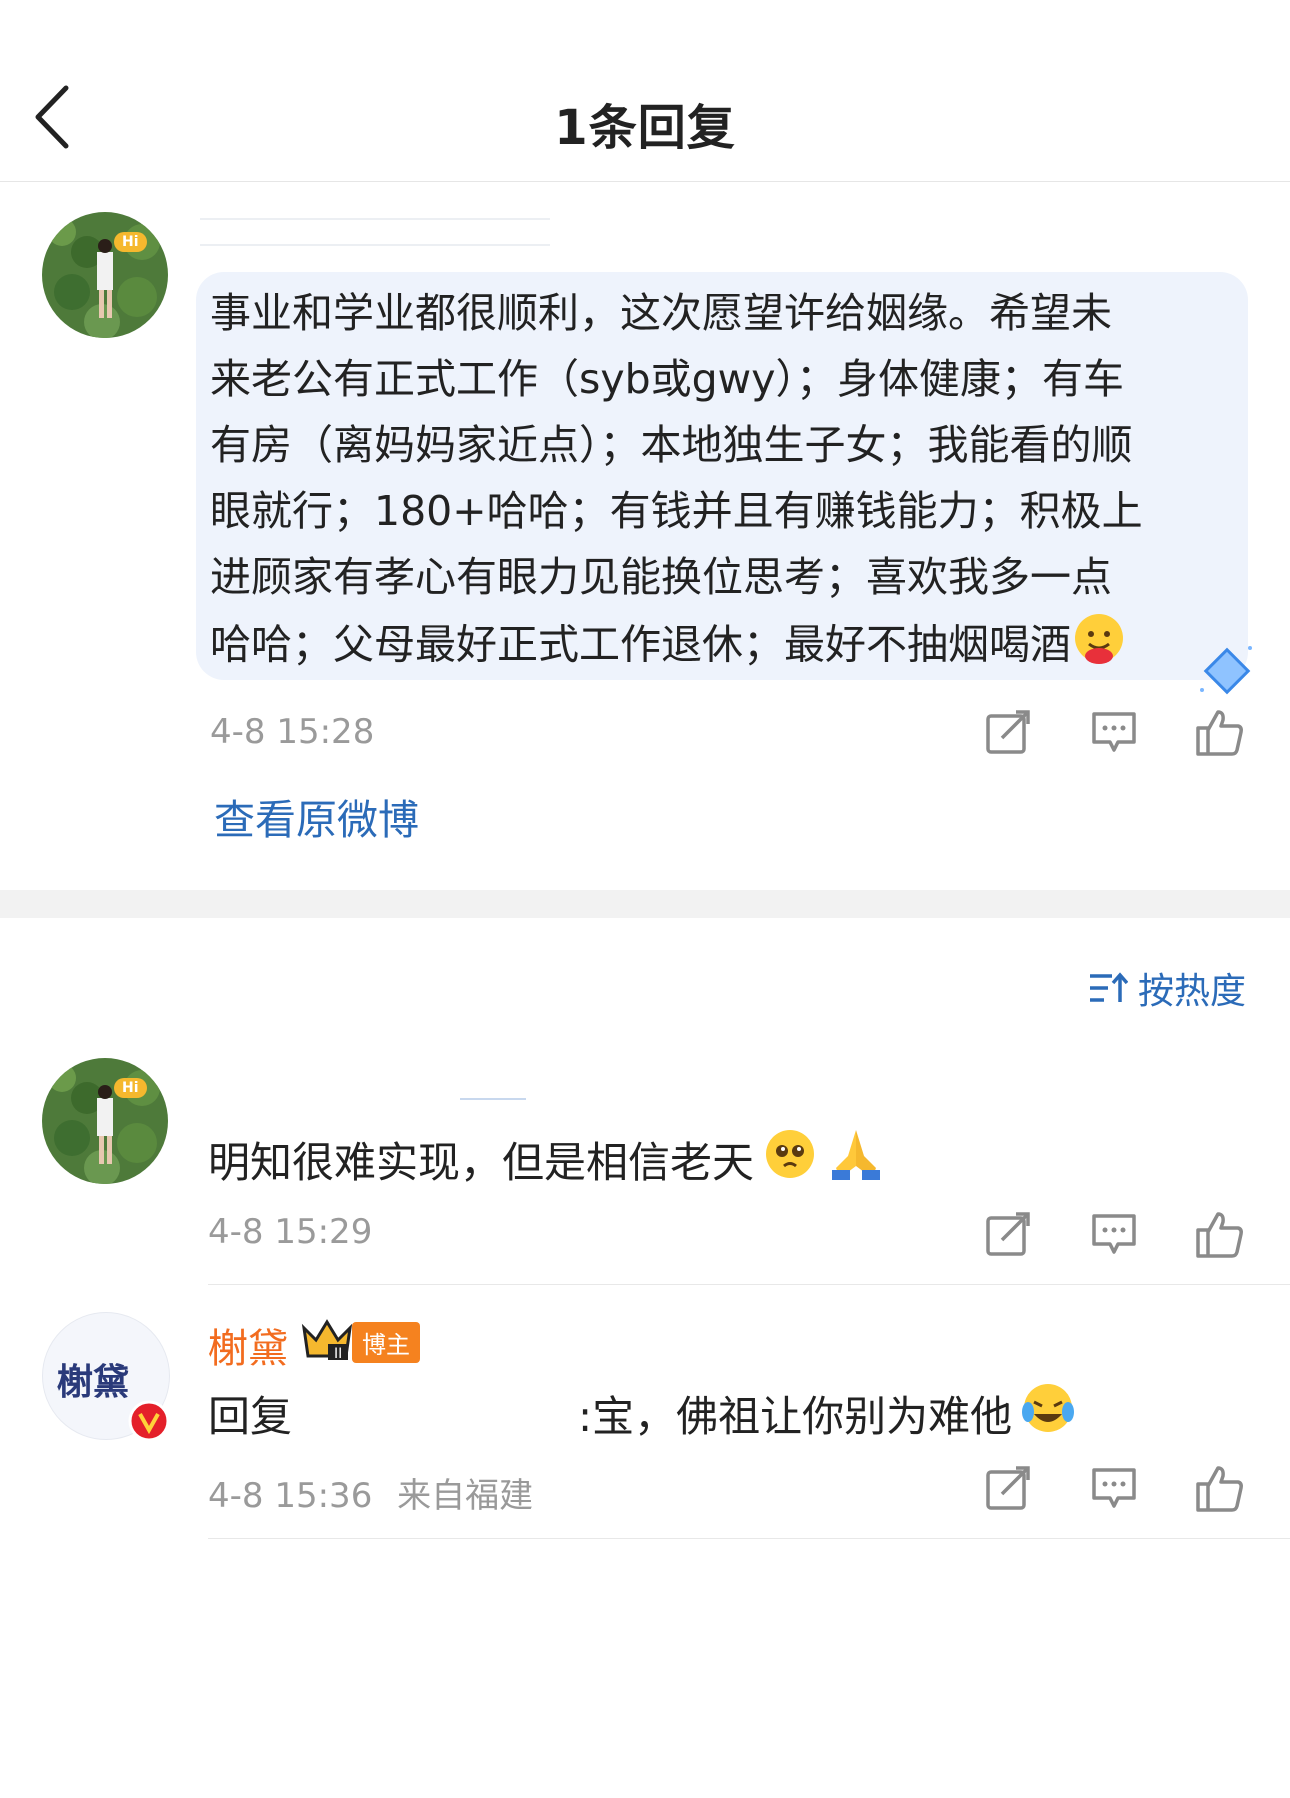 Image resolution: width=1290 pixels, height=1798 pixels. Describe the element at coordinates (93, 1382) in the screenshot. I see `avatar-calligraphy: 榭黛` at that location.